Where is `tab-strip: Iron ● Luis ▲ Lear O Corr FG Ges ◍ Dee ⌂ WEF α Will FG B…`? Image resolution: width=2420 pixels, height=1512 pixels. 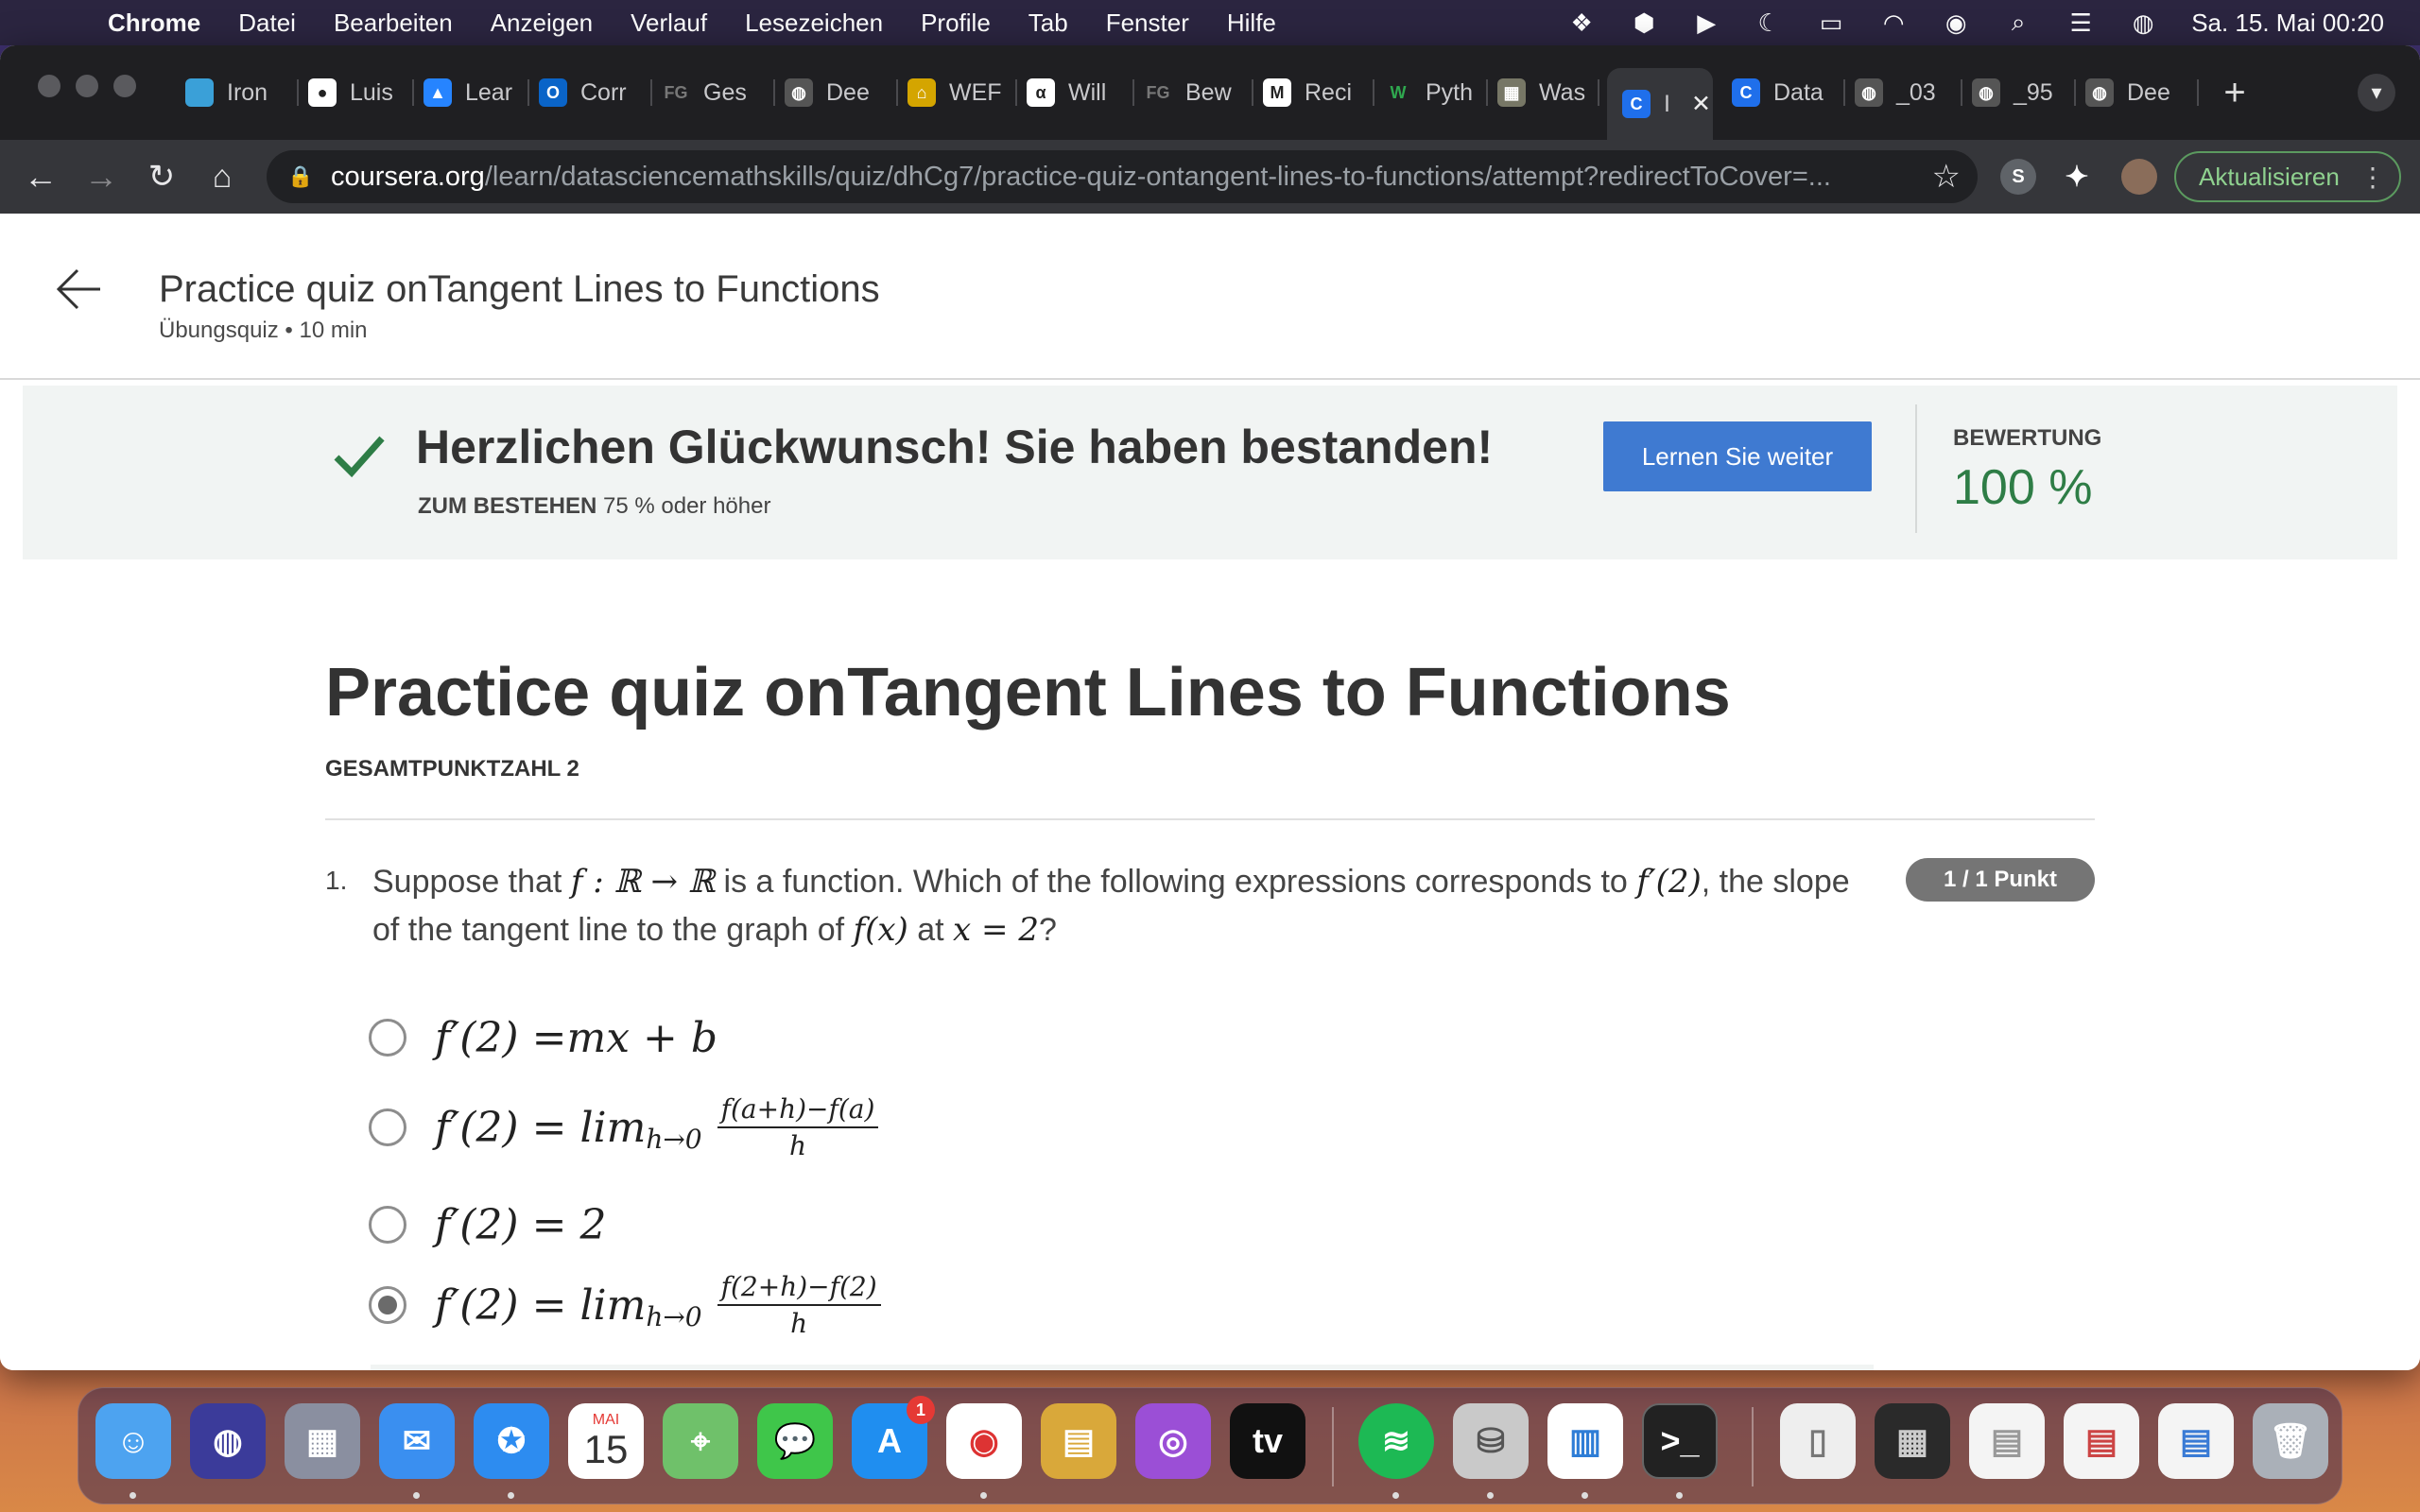
tab-strip: Iron ● Luis ▲ Lear O Corr FG Ges ◍ Dee ⌂ WEF α Will FG B… is located at coordinates (1210, 92).